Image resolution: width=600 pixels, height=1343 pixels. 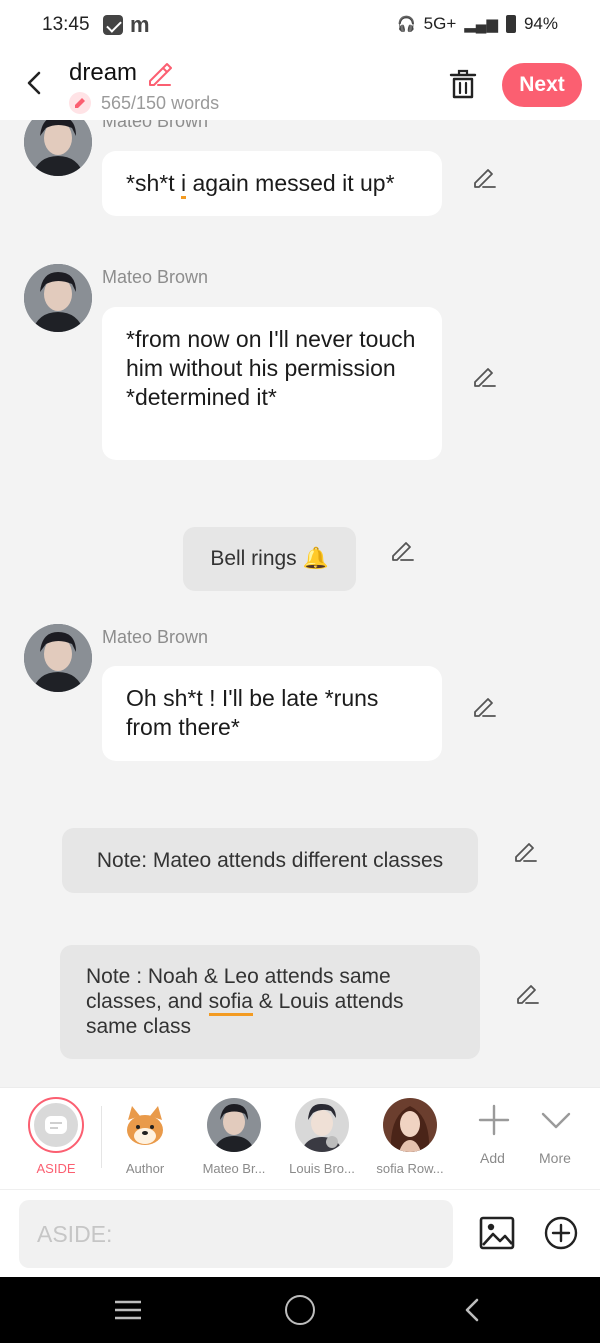 I want to click on headphones-icon: 🎧, so click(x=406, y=24).